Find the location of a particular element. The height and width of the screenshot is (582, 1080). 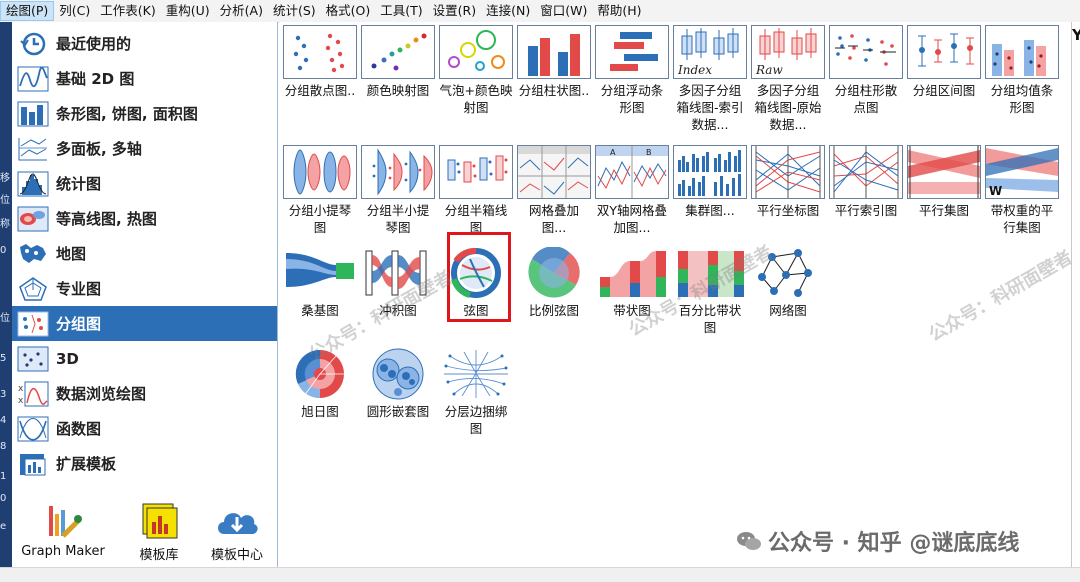

grouped-icon is located at coordinates (33, 324).